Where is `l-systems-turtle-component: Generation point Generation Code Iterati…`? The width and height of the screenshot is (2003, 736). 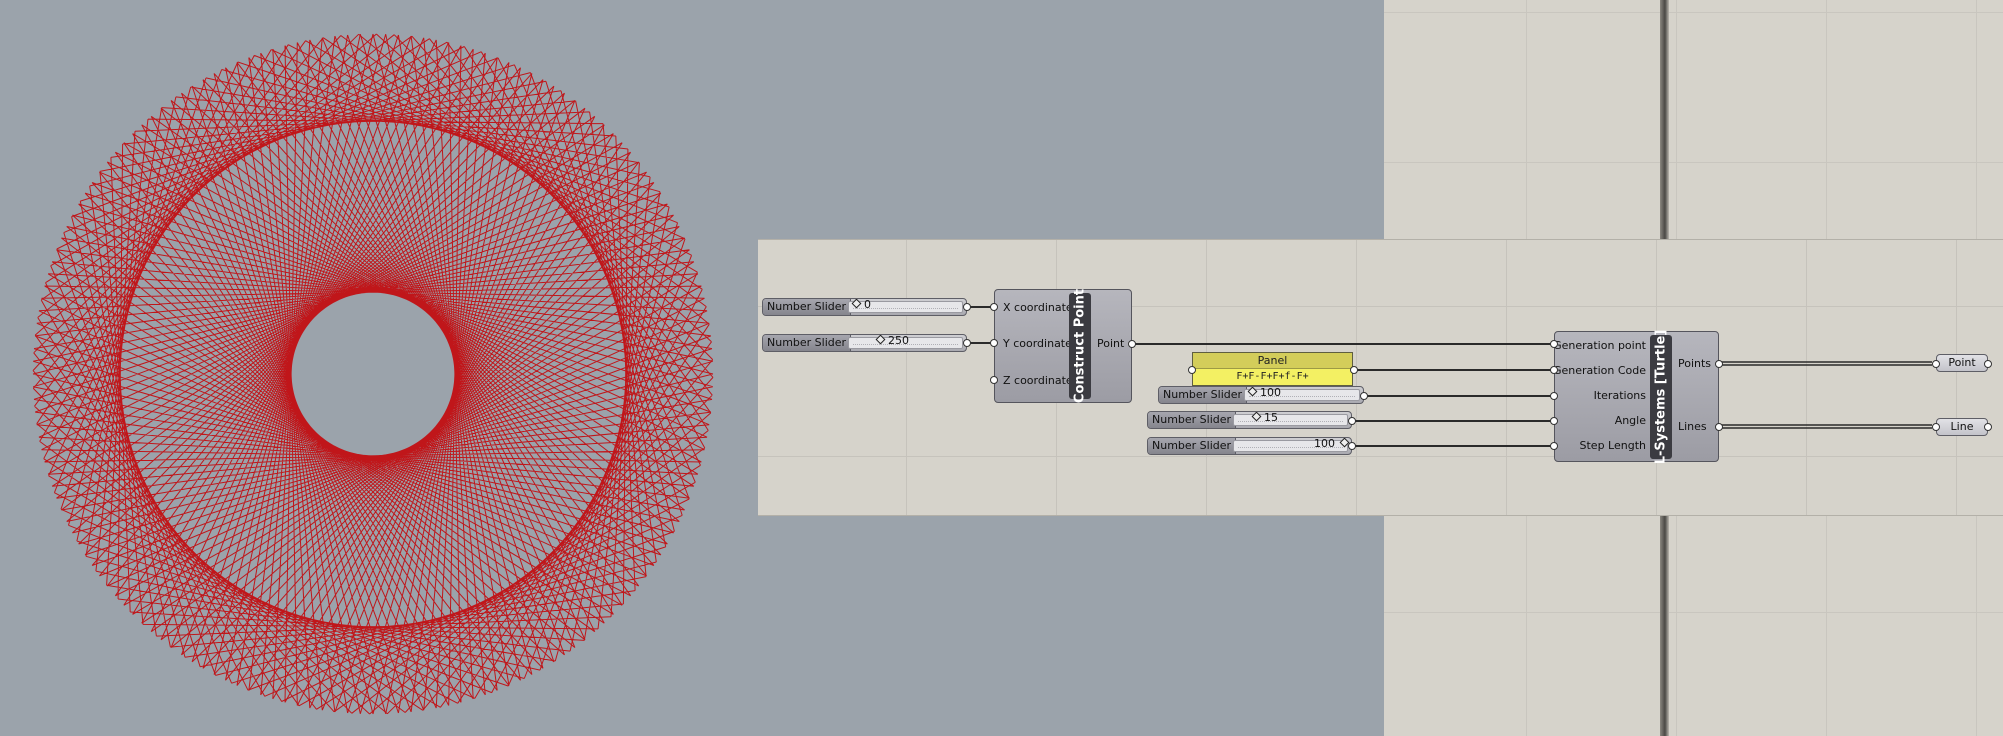 l-systems-turtle-component: Generation point Generation Code Iterati… is located at coordinates (1635, 397).